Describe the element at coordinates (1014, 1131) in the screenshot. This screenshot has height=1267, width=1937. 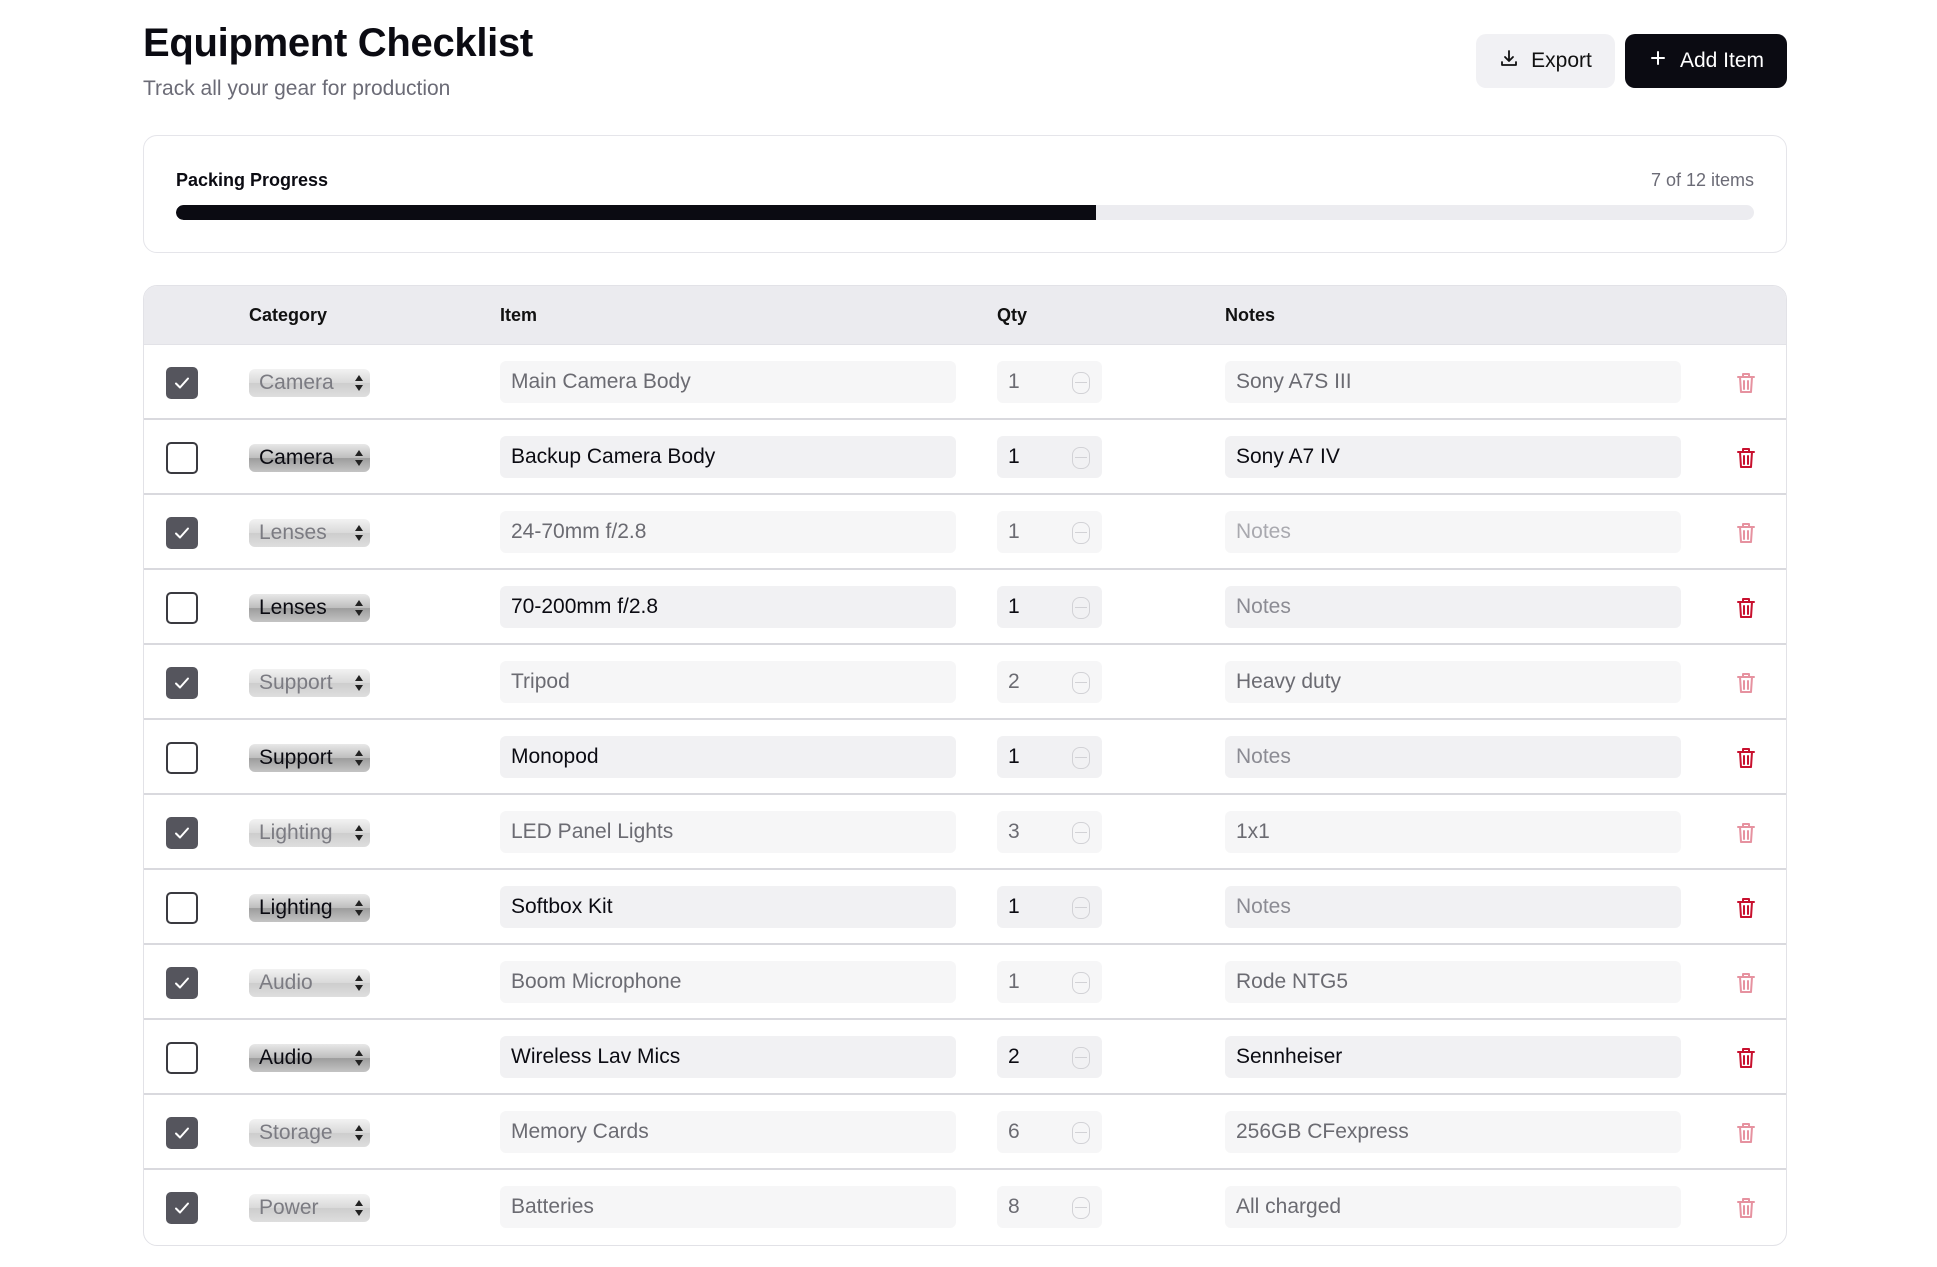
I see `quantity-value: 6` at that location.